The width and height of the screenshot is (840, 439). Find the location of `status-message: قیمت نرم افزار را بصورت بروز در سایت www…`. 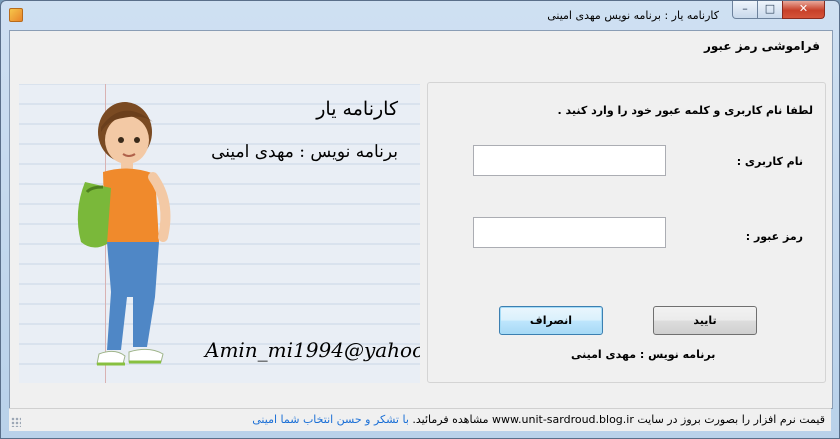

status-message: قیمت نرم افزار را بصورت بروز در سایت www… is located at coordinates (538, 419).